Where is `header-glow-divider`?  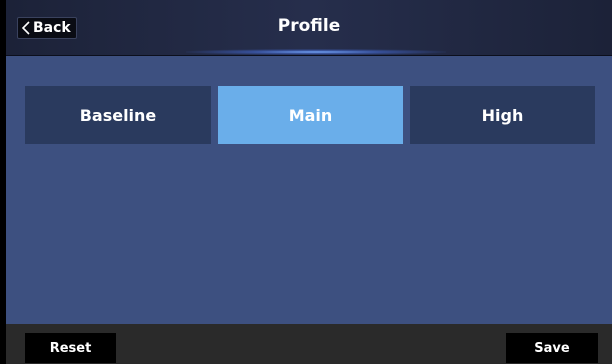 header-glow-divider is located at coordinates (316, 52).